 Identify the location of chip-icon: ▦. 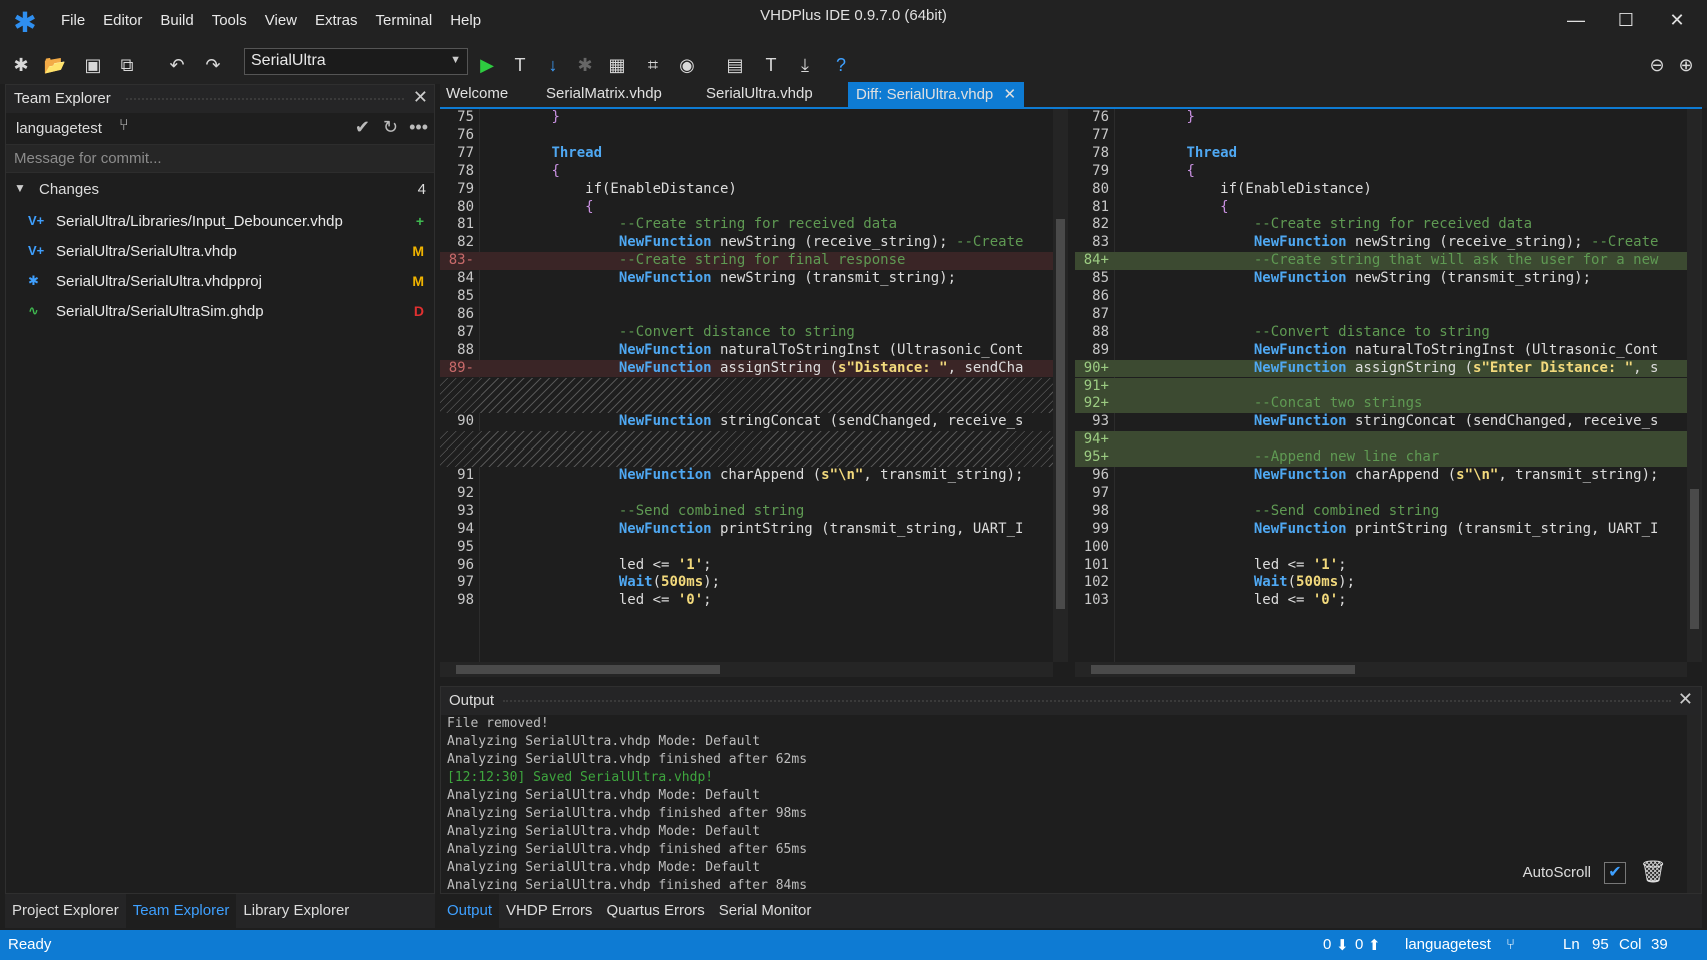
(617, 65).